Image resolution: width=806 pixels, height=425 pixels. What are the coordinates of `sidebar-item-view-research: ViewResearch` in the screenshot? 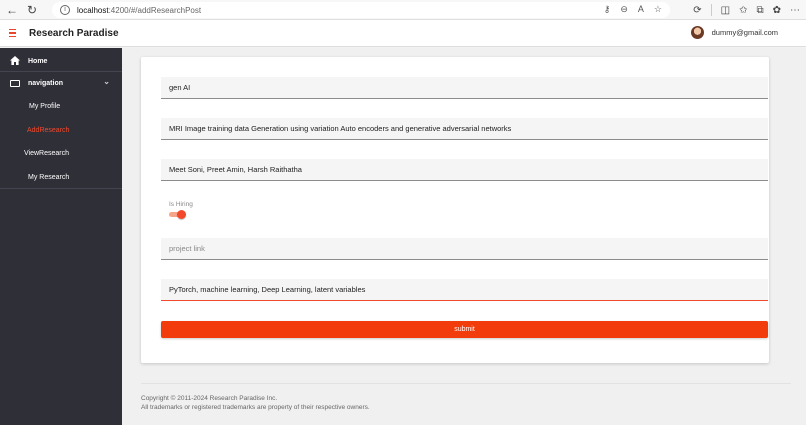 It's located at (61, 153).